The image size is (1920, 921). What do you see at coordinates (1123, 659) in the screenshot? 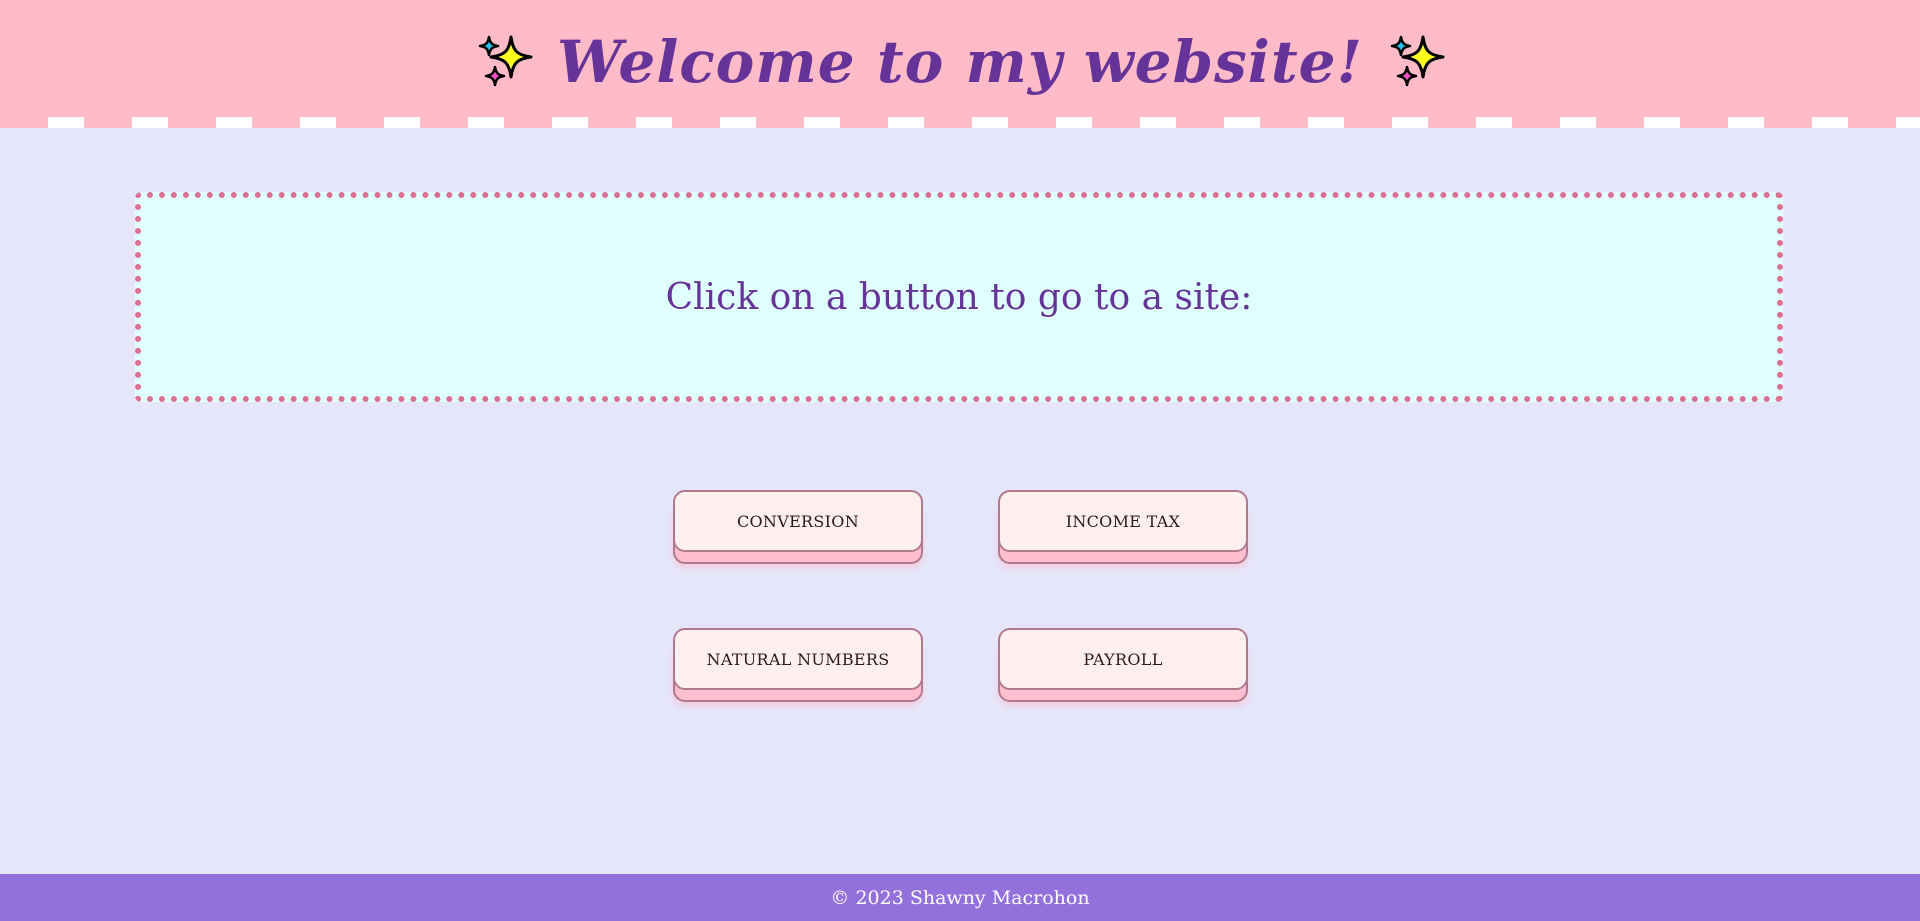
I see `payroll-button-label: PAYROLL` at bounding box center [1123, 659].